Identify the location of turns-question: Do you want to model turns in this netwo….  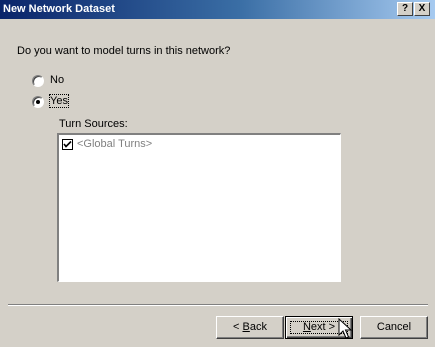
(124, 51).